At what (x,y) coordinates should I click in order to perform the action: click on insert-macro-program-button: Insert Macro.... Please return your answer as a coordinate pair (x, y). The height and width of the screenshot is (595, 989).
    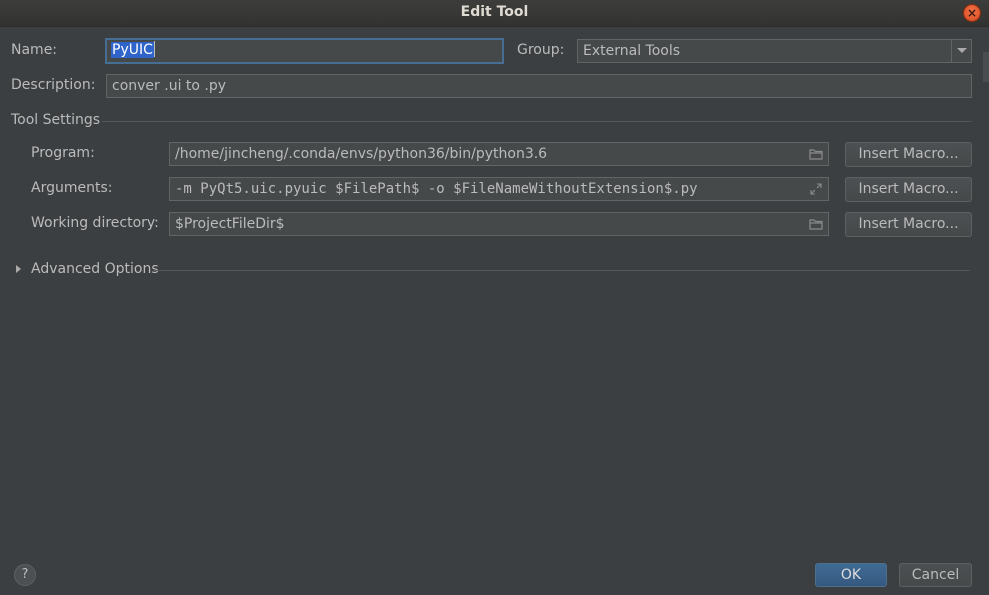
    Looking at the image, I should click on (908, 154).